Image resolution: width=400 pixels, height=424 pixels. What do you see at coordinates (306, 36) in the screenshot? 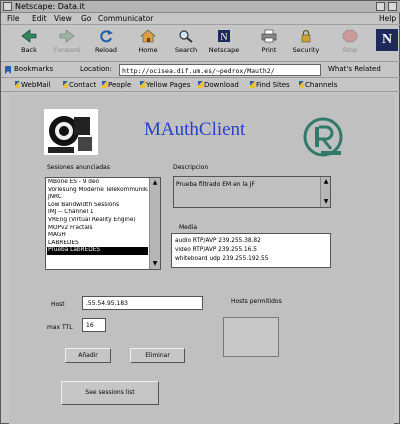
I see `security-icon` at bounding box center [306, 36].